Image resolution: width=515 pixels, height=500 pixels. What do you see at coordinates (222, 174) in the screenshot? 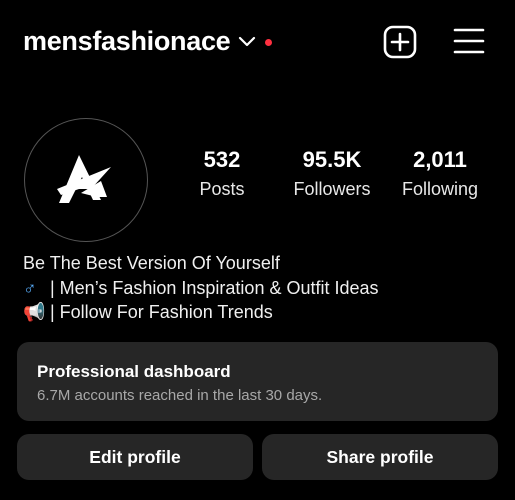
I see `posts-stat: 532 Posts` at bounding box center [222, 174].